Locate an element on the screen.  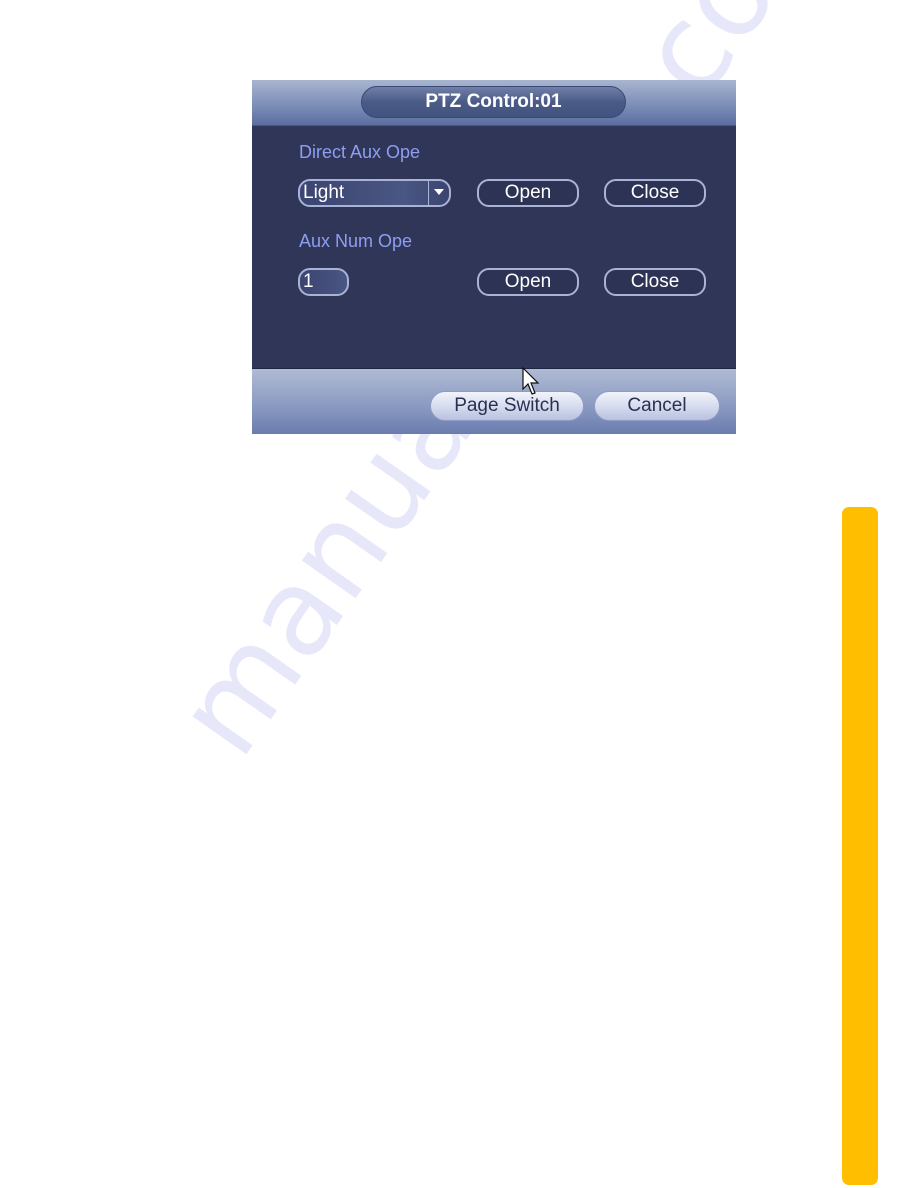
chevron-down-icon is located at coordinates (438, 193).